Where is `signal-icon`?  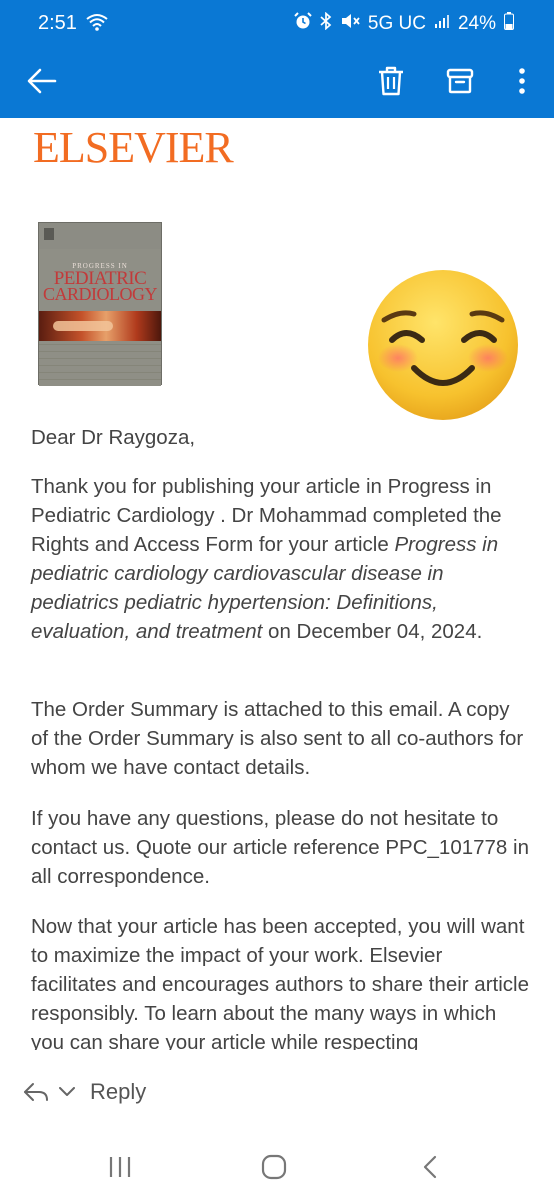 signal-icon is located at coordinates (442, 24).